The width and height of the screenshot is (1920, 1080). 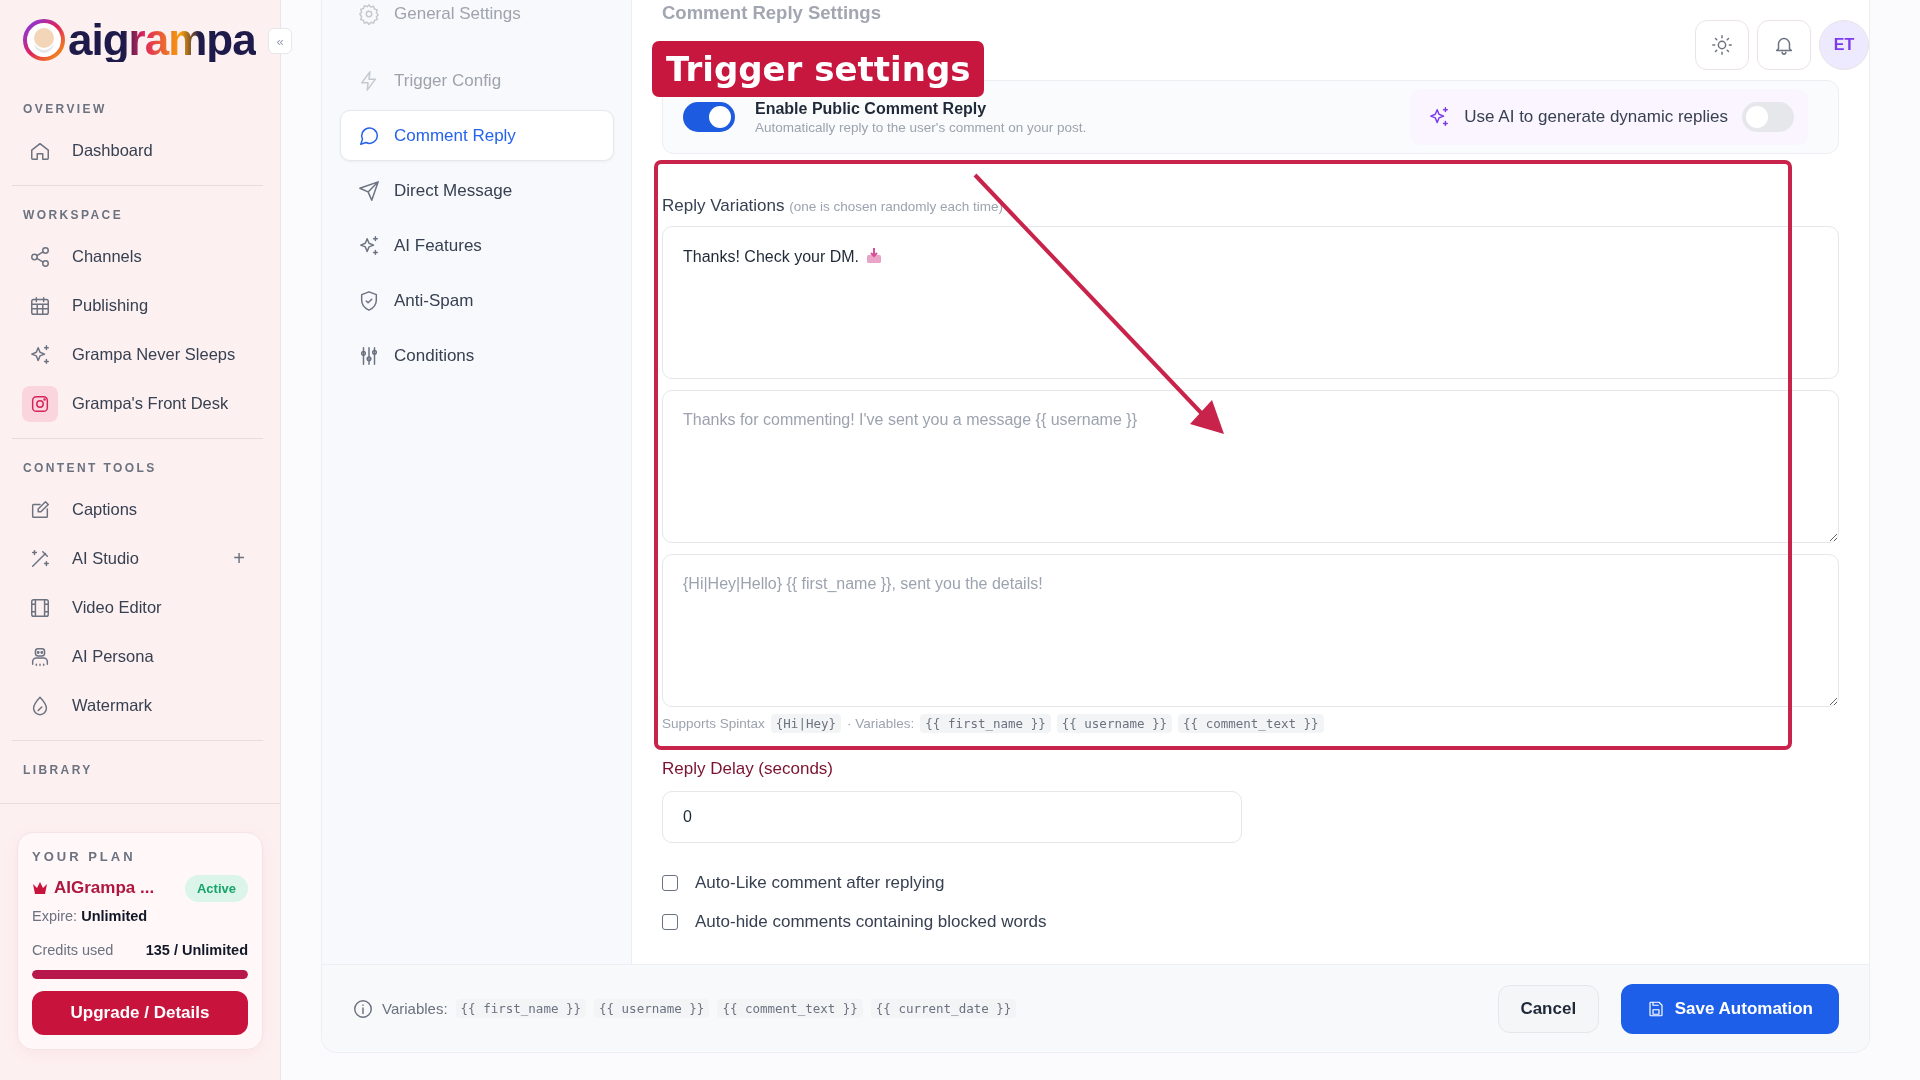 I want to click on sidebar-item: AI Studio +, so click(x=137, y=558).